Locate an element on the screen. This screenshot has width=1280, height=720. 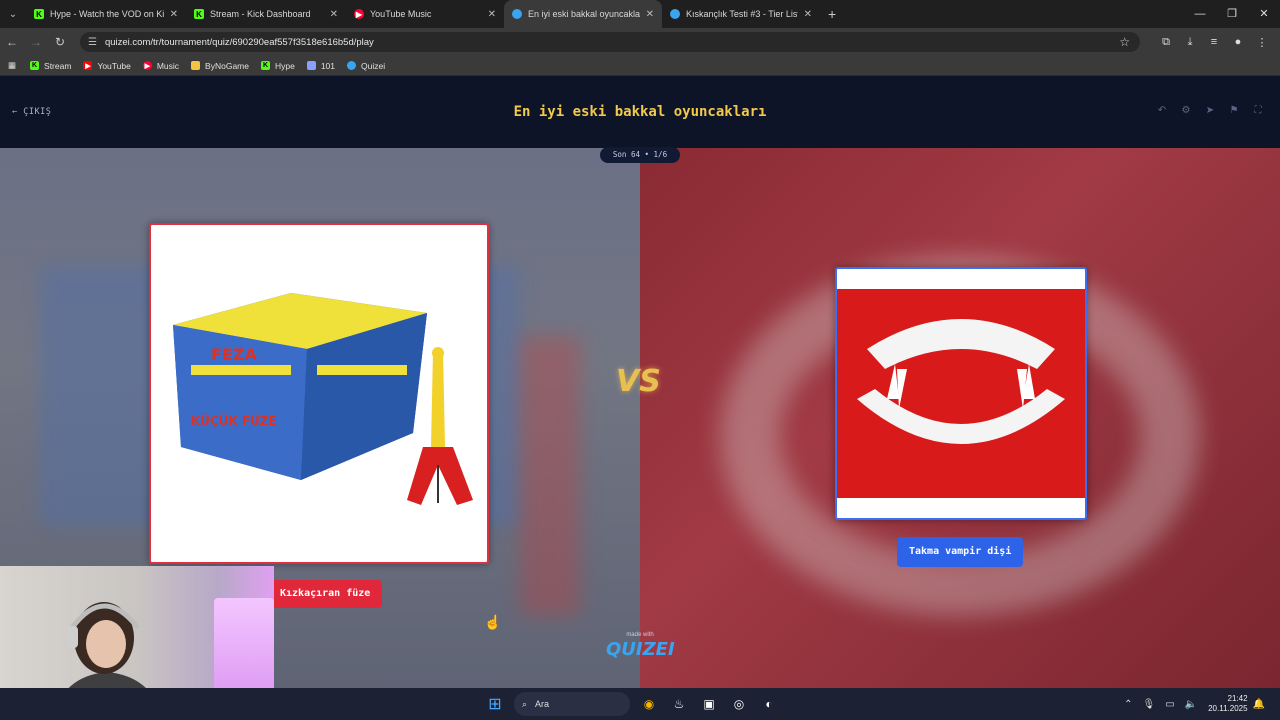
made-with-text: made with is located at coordinates (640, 635).